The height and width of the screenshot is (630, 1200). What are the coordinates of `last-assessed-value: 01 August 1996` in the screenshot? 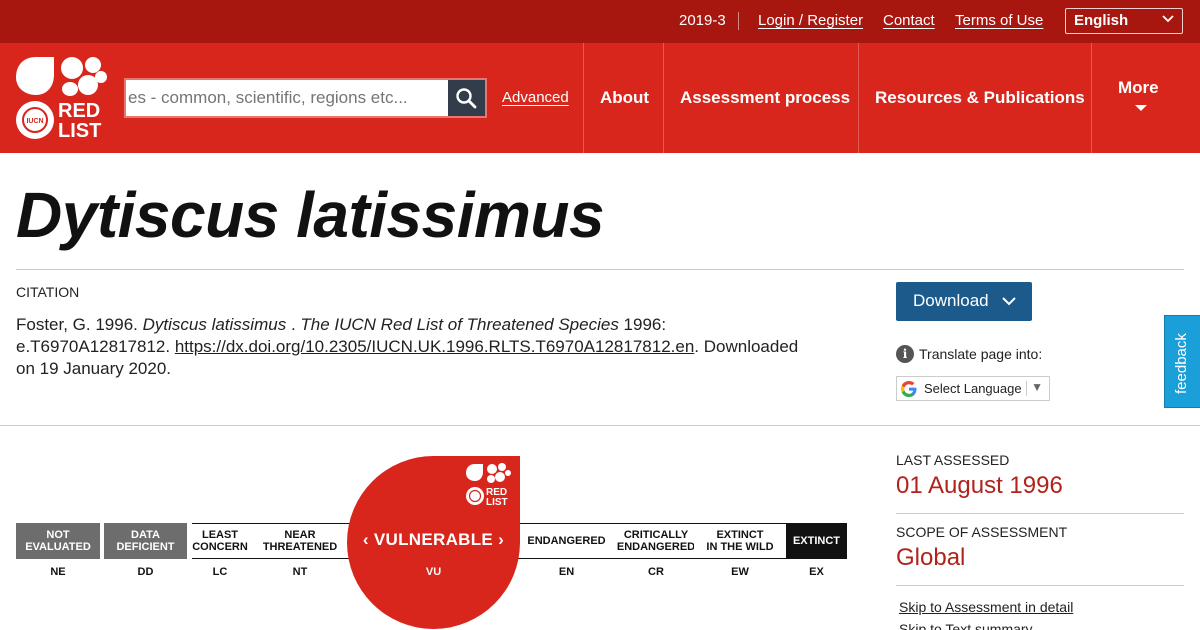 It's located at (979, 485).